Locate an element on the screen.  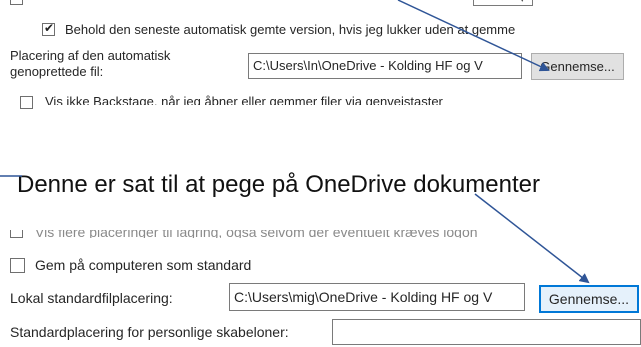
autorecover-label-line2: genoprettede fil: is located at coordinates (57, 71).